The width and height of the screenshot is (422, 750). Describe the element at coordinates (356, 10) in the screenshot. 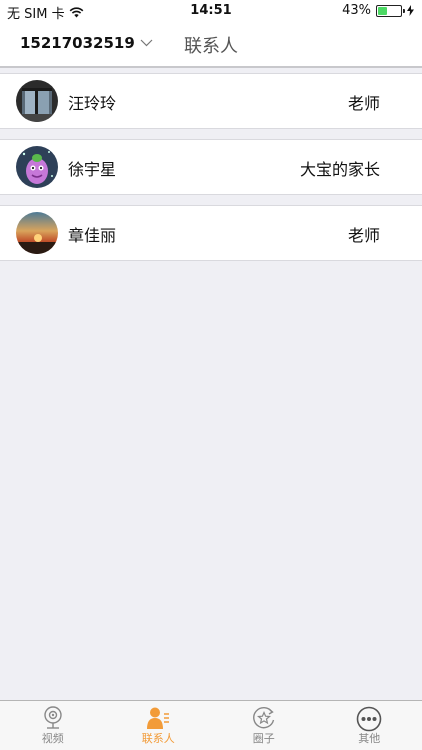

I see `battery-percent: 43%` at that location.